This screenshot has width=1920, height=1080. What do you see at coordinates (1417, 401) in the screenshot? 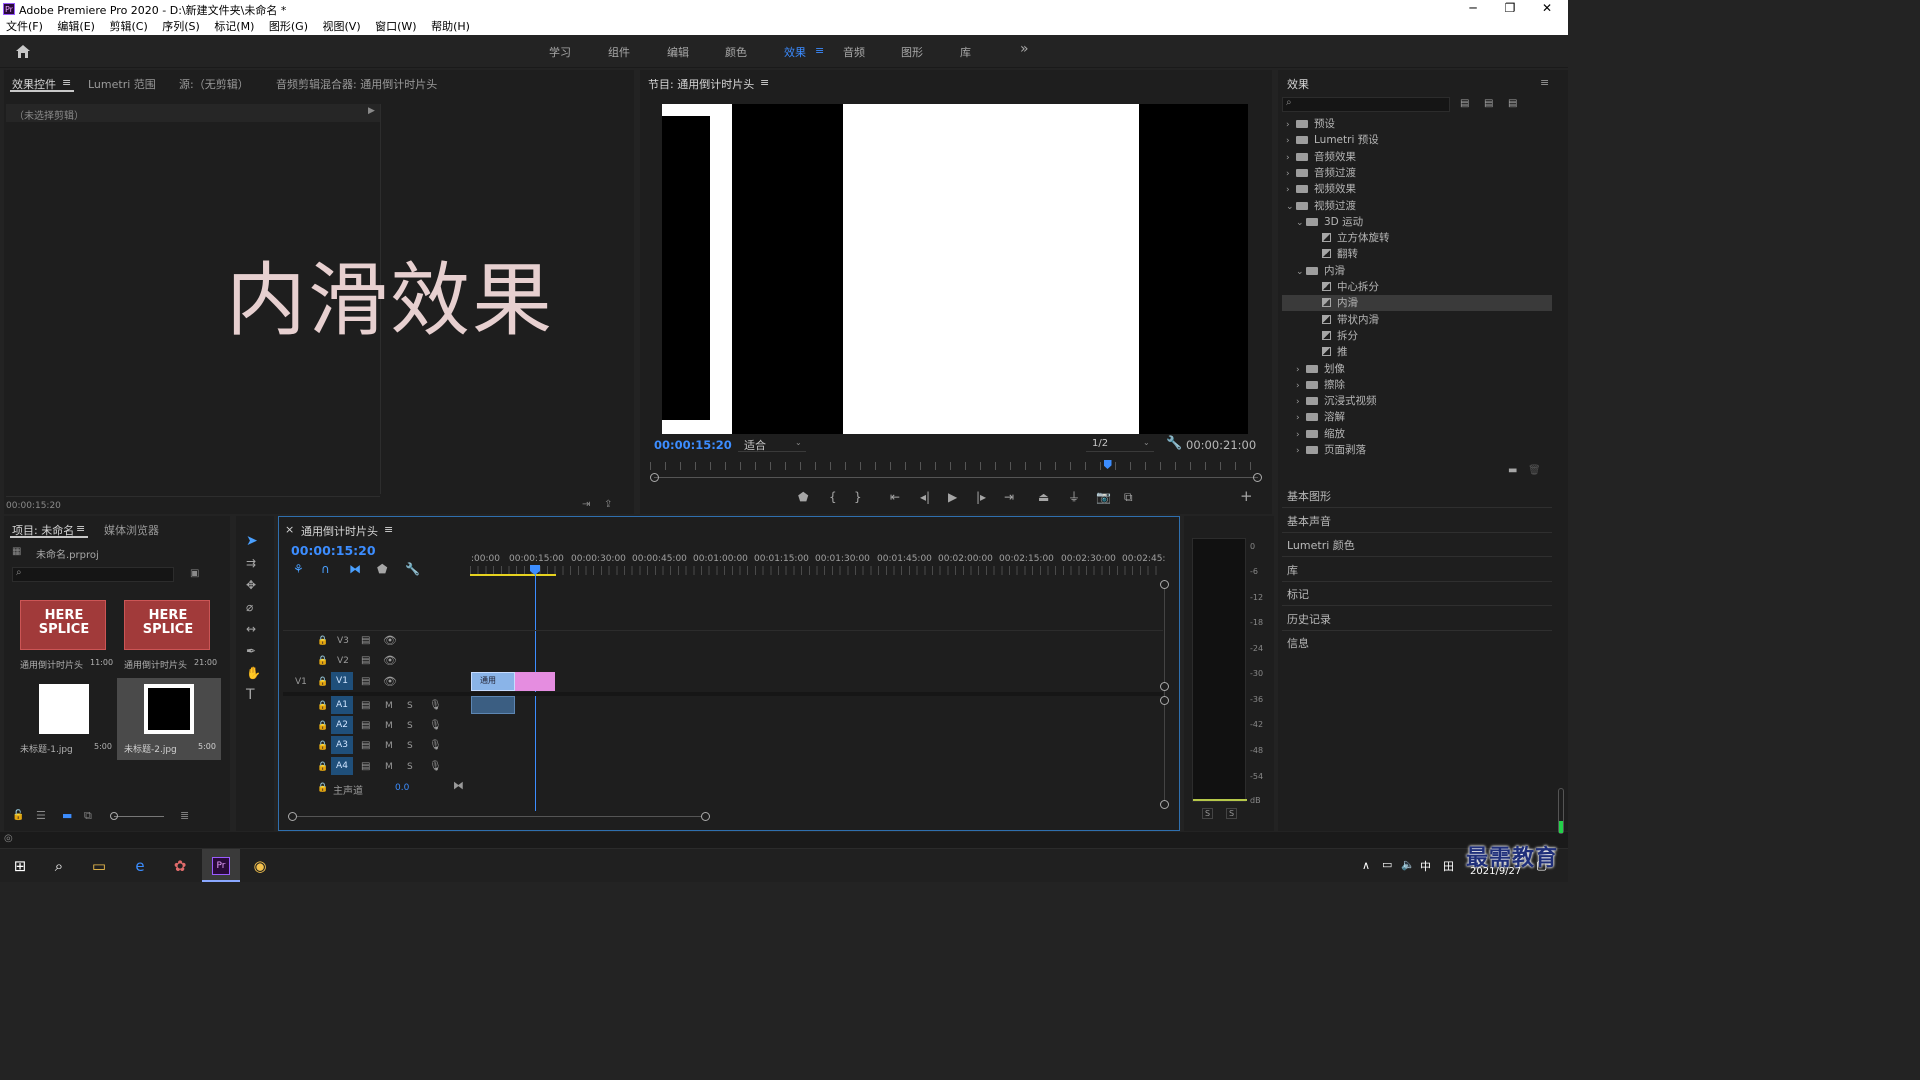
I see `effect-folder: › 沉浸式视频` at bounding box center [1417, 401].